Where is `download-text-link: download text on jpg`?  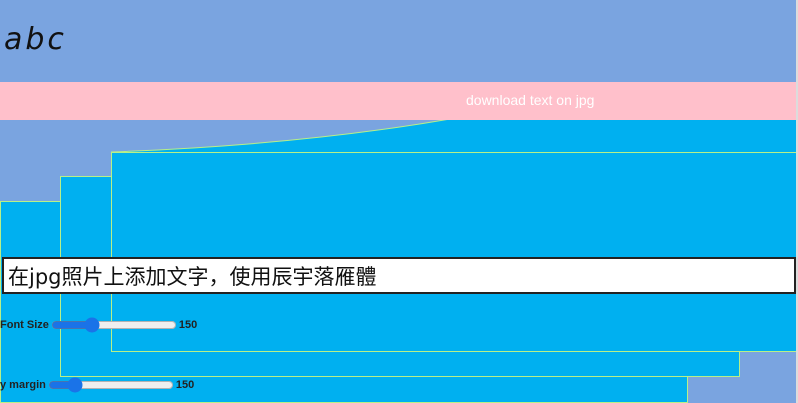 download-text-link: download text on jpg is located at coordinates (530, 100).